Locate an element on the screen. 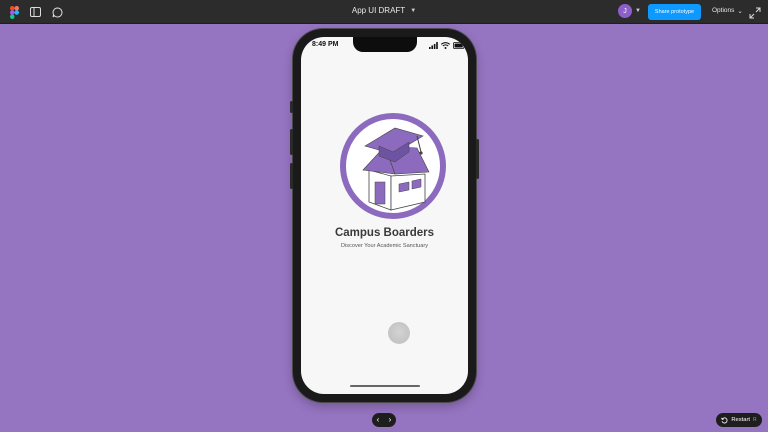  expand-icon is located at coordinates (755, 12).